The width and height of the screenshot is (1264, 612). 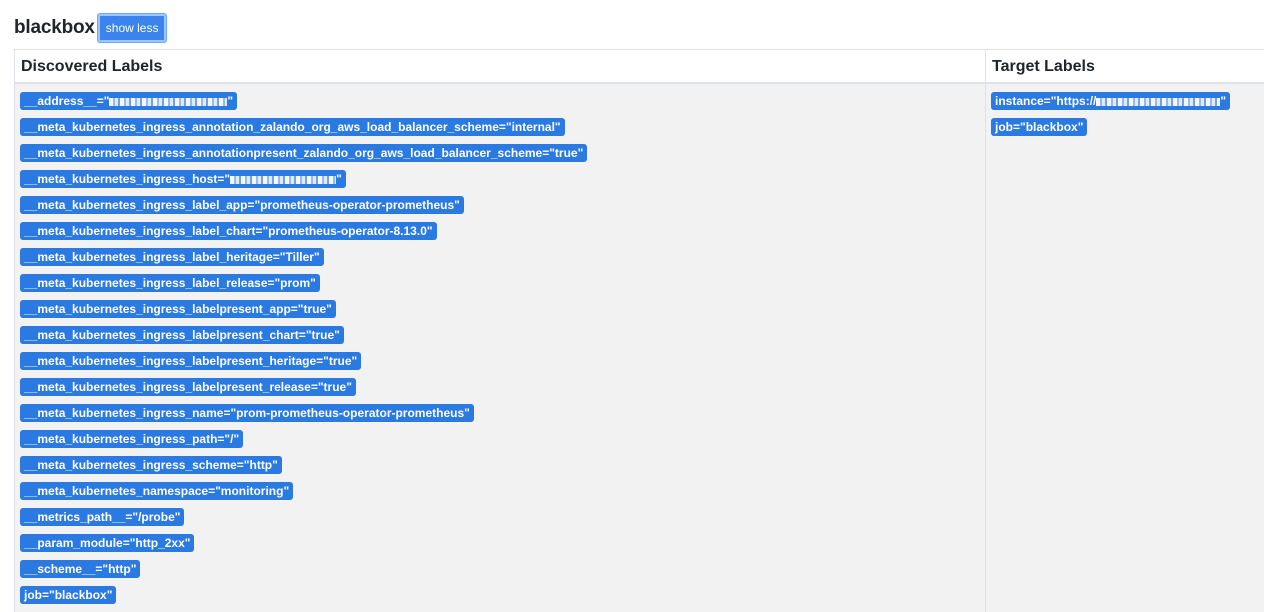 What do you see at coordinates (131, 439) in the screenshot?
I see `discovered-label-badge: __meta_kubernetes_ingress_path="/"` at bounding box center [131, 439].